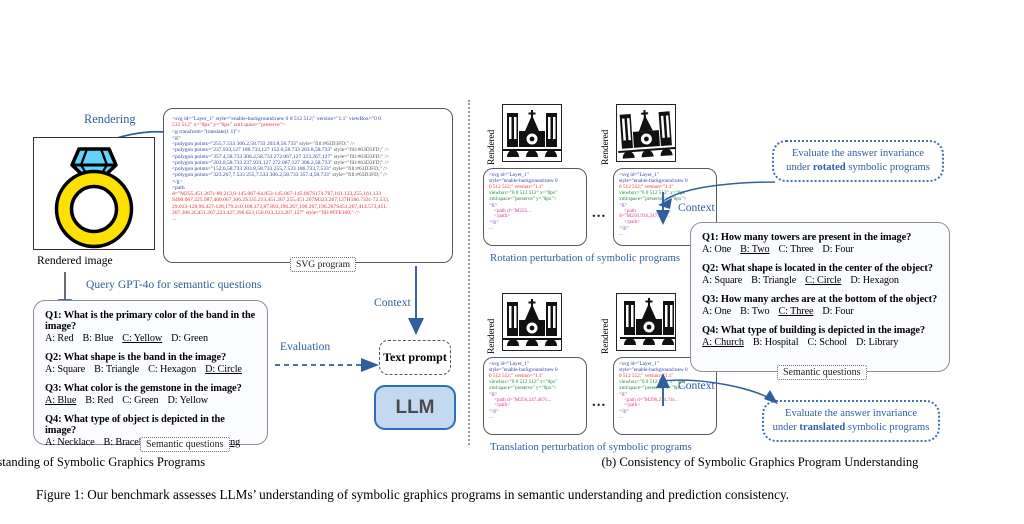  I want to click on option: B: Red, so click(99, 400).